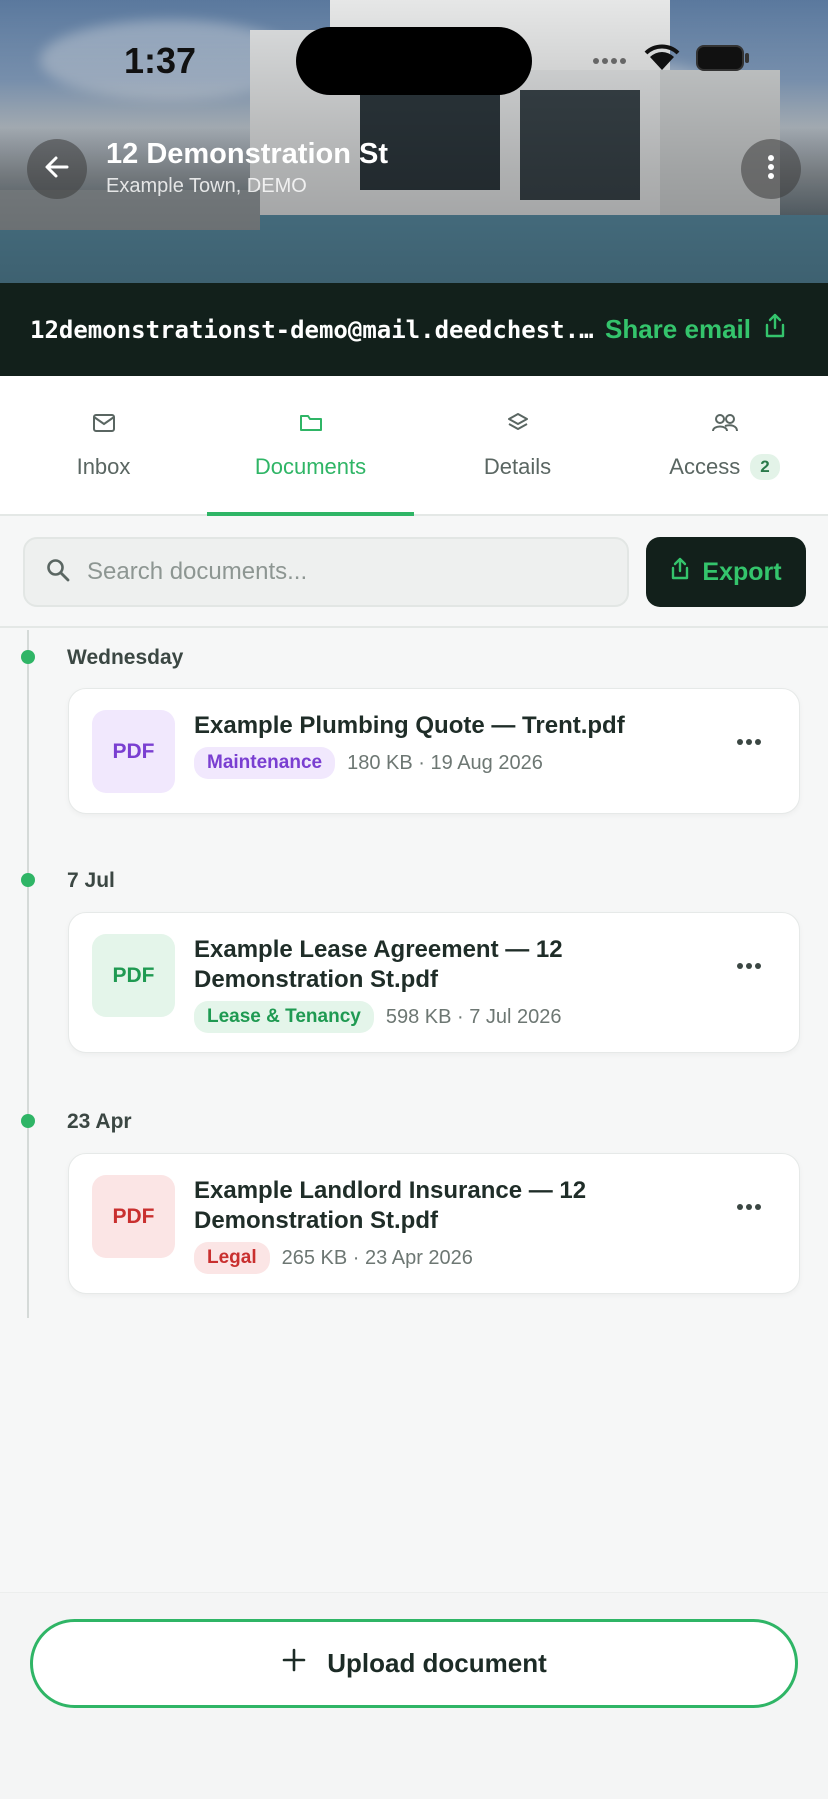  Describe the element at coordinates (311, 423) in the screenshot. I see `folder-icon` at that location.